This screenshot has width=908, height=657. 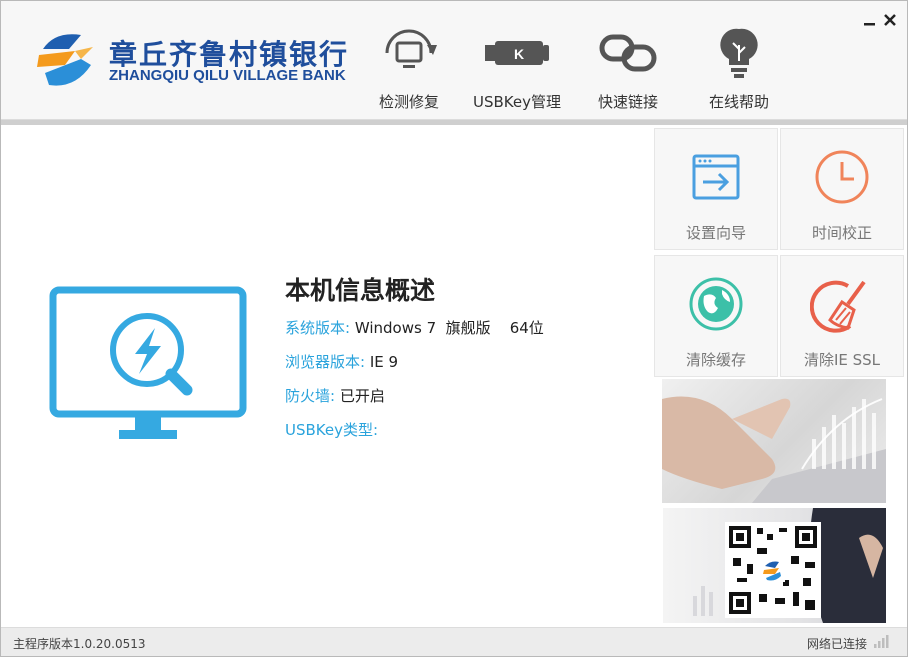 What do you see at coordinates (332, 430) in the screenshot?
I see `info-label: USBKey类型:` at bounding box center [332, 430].